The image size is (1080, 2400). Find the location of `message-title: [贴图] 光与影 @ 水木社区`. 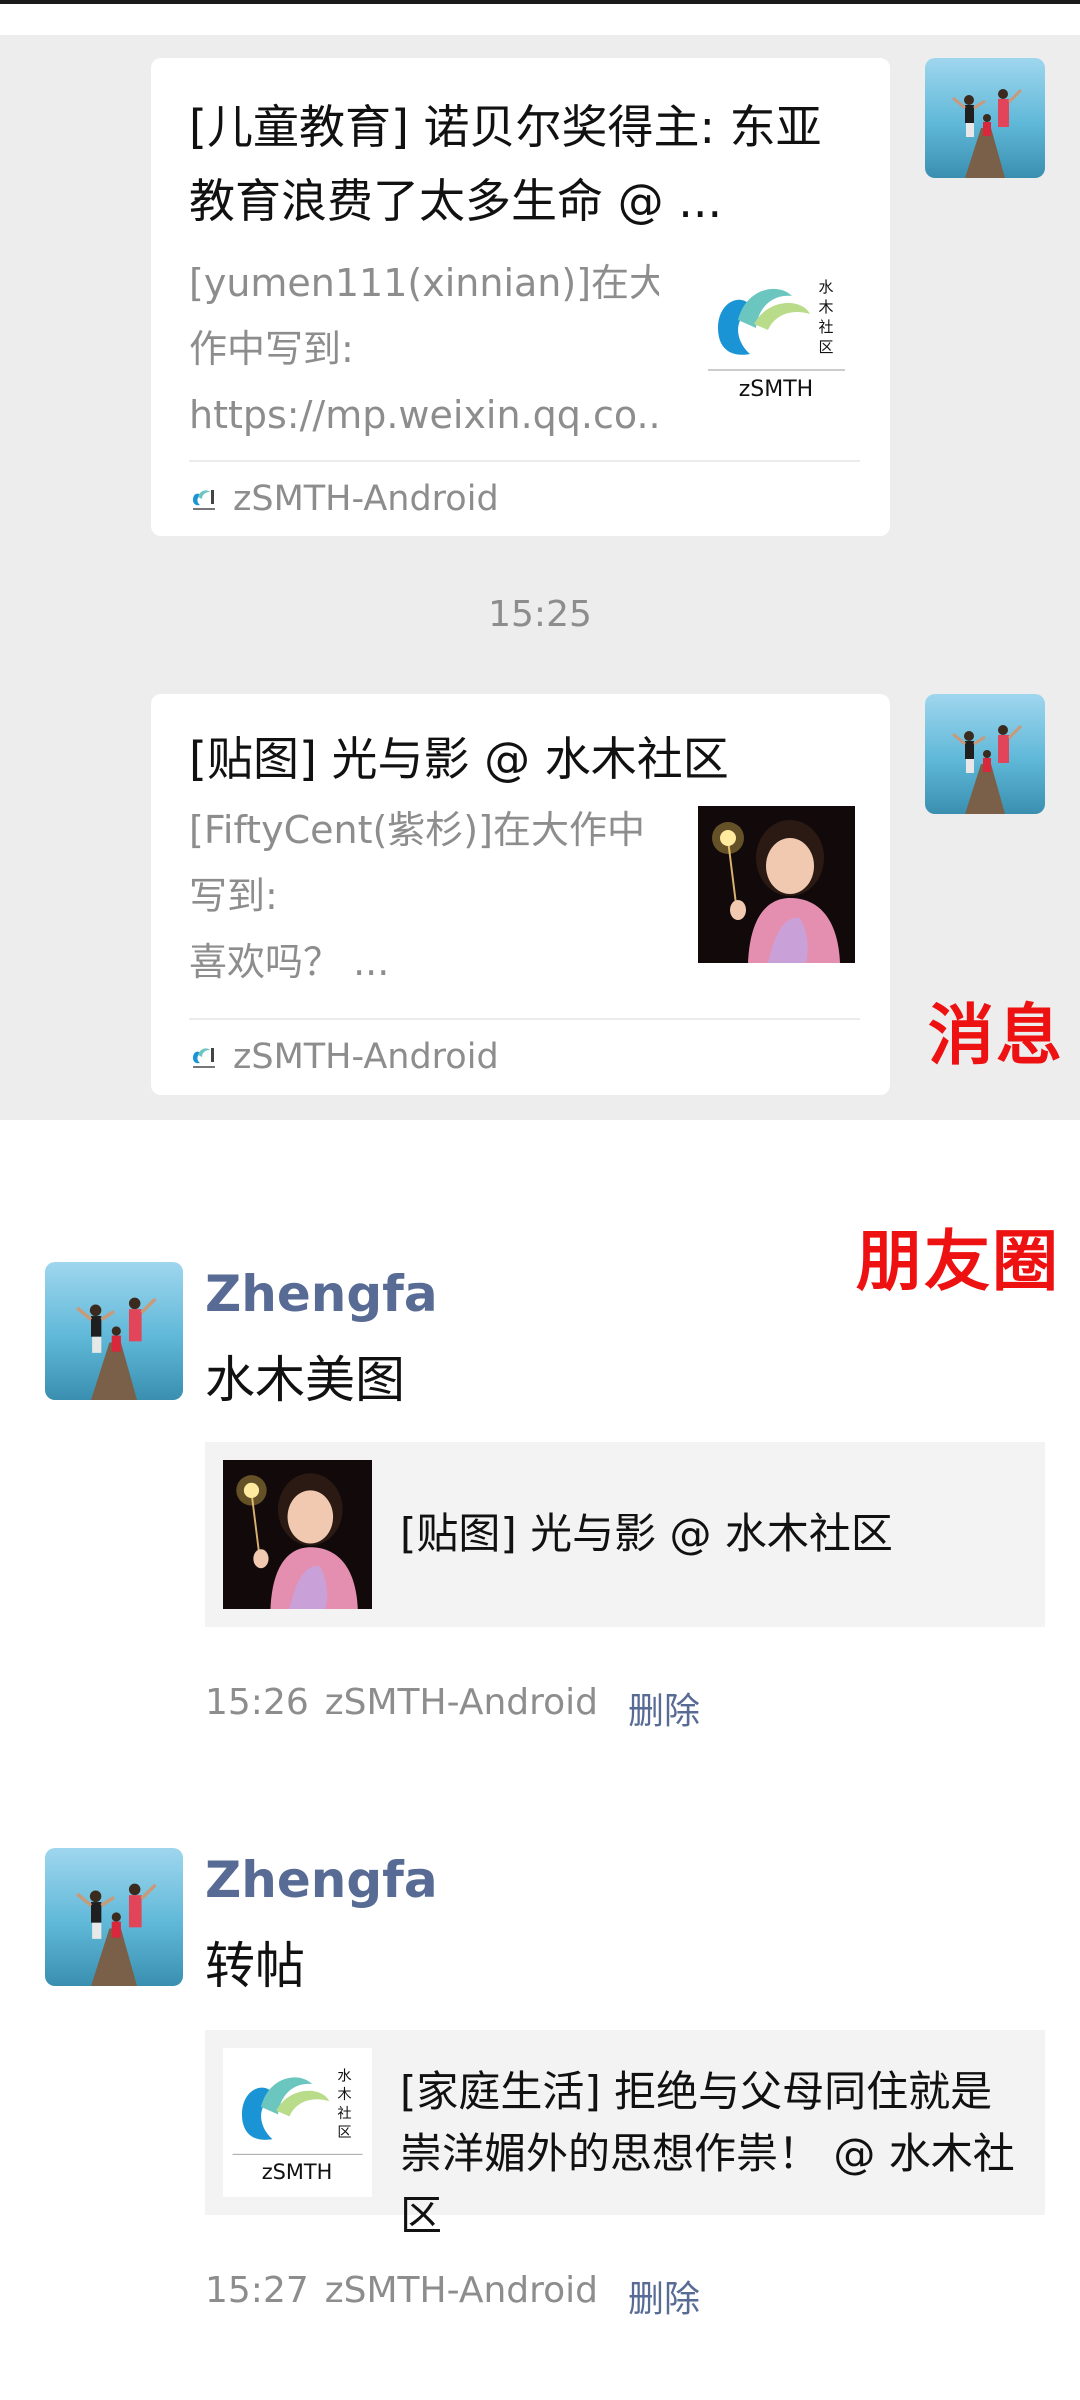

message-title: [贴图] 光与影 @ 水木社区 is located at coordinates (459, 759).